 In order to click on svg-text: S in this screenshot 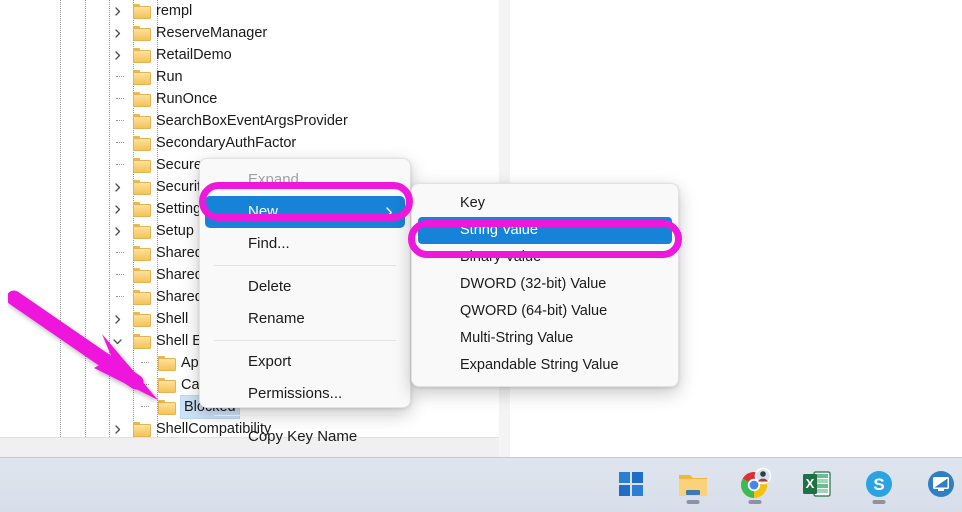, I will do `click(878, 484)`.